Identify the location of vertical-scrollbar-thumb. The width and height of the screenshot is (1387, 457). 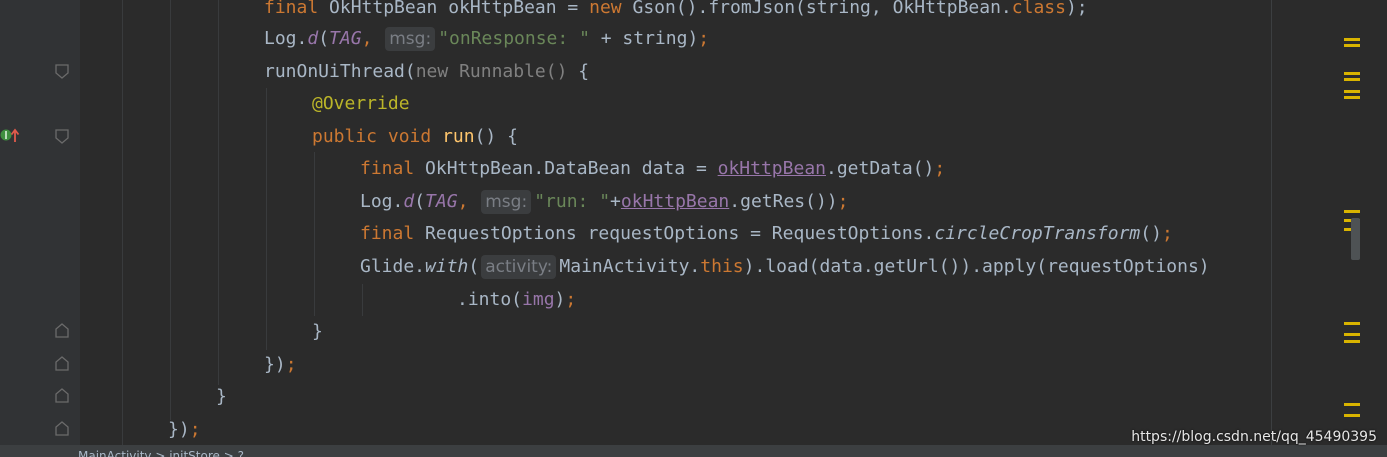
(1355, 239).